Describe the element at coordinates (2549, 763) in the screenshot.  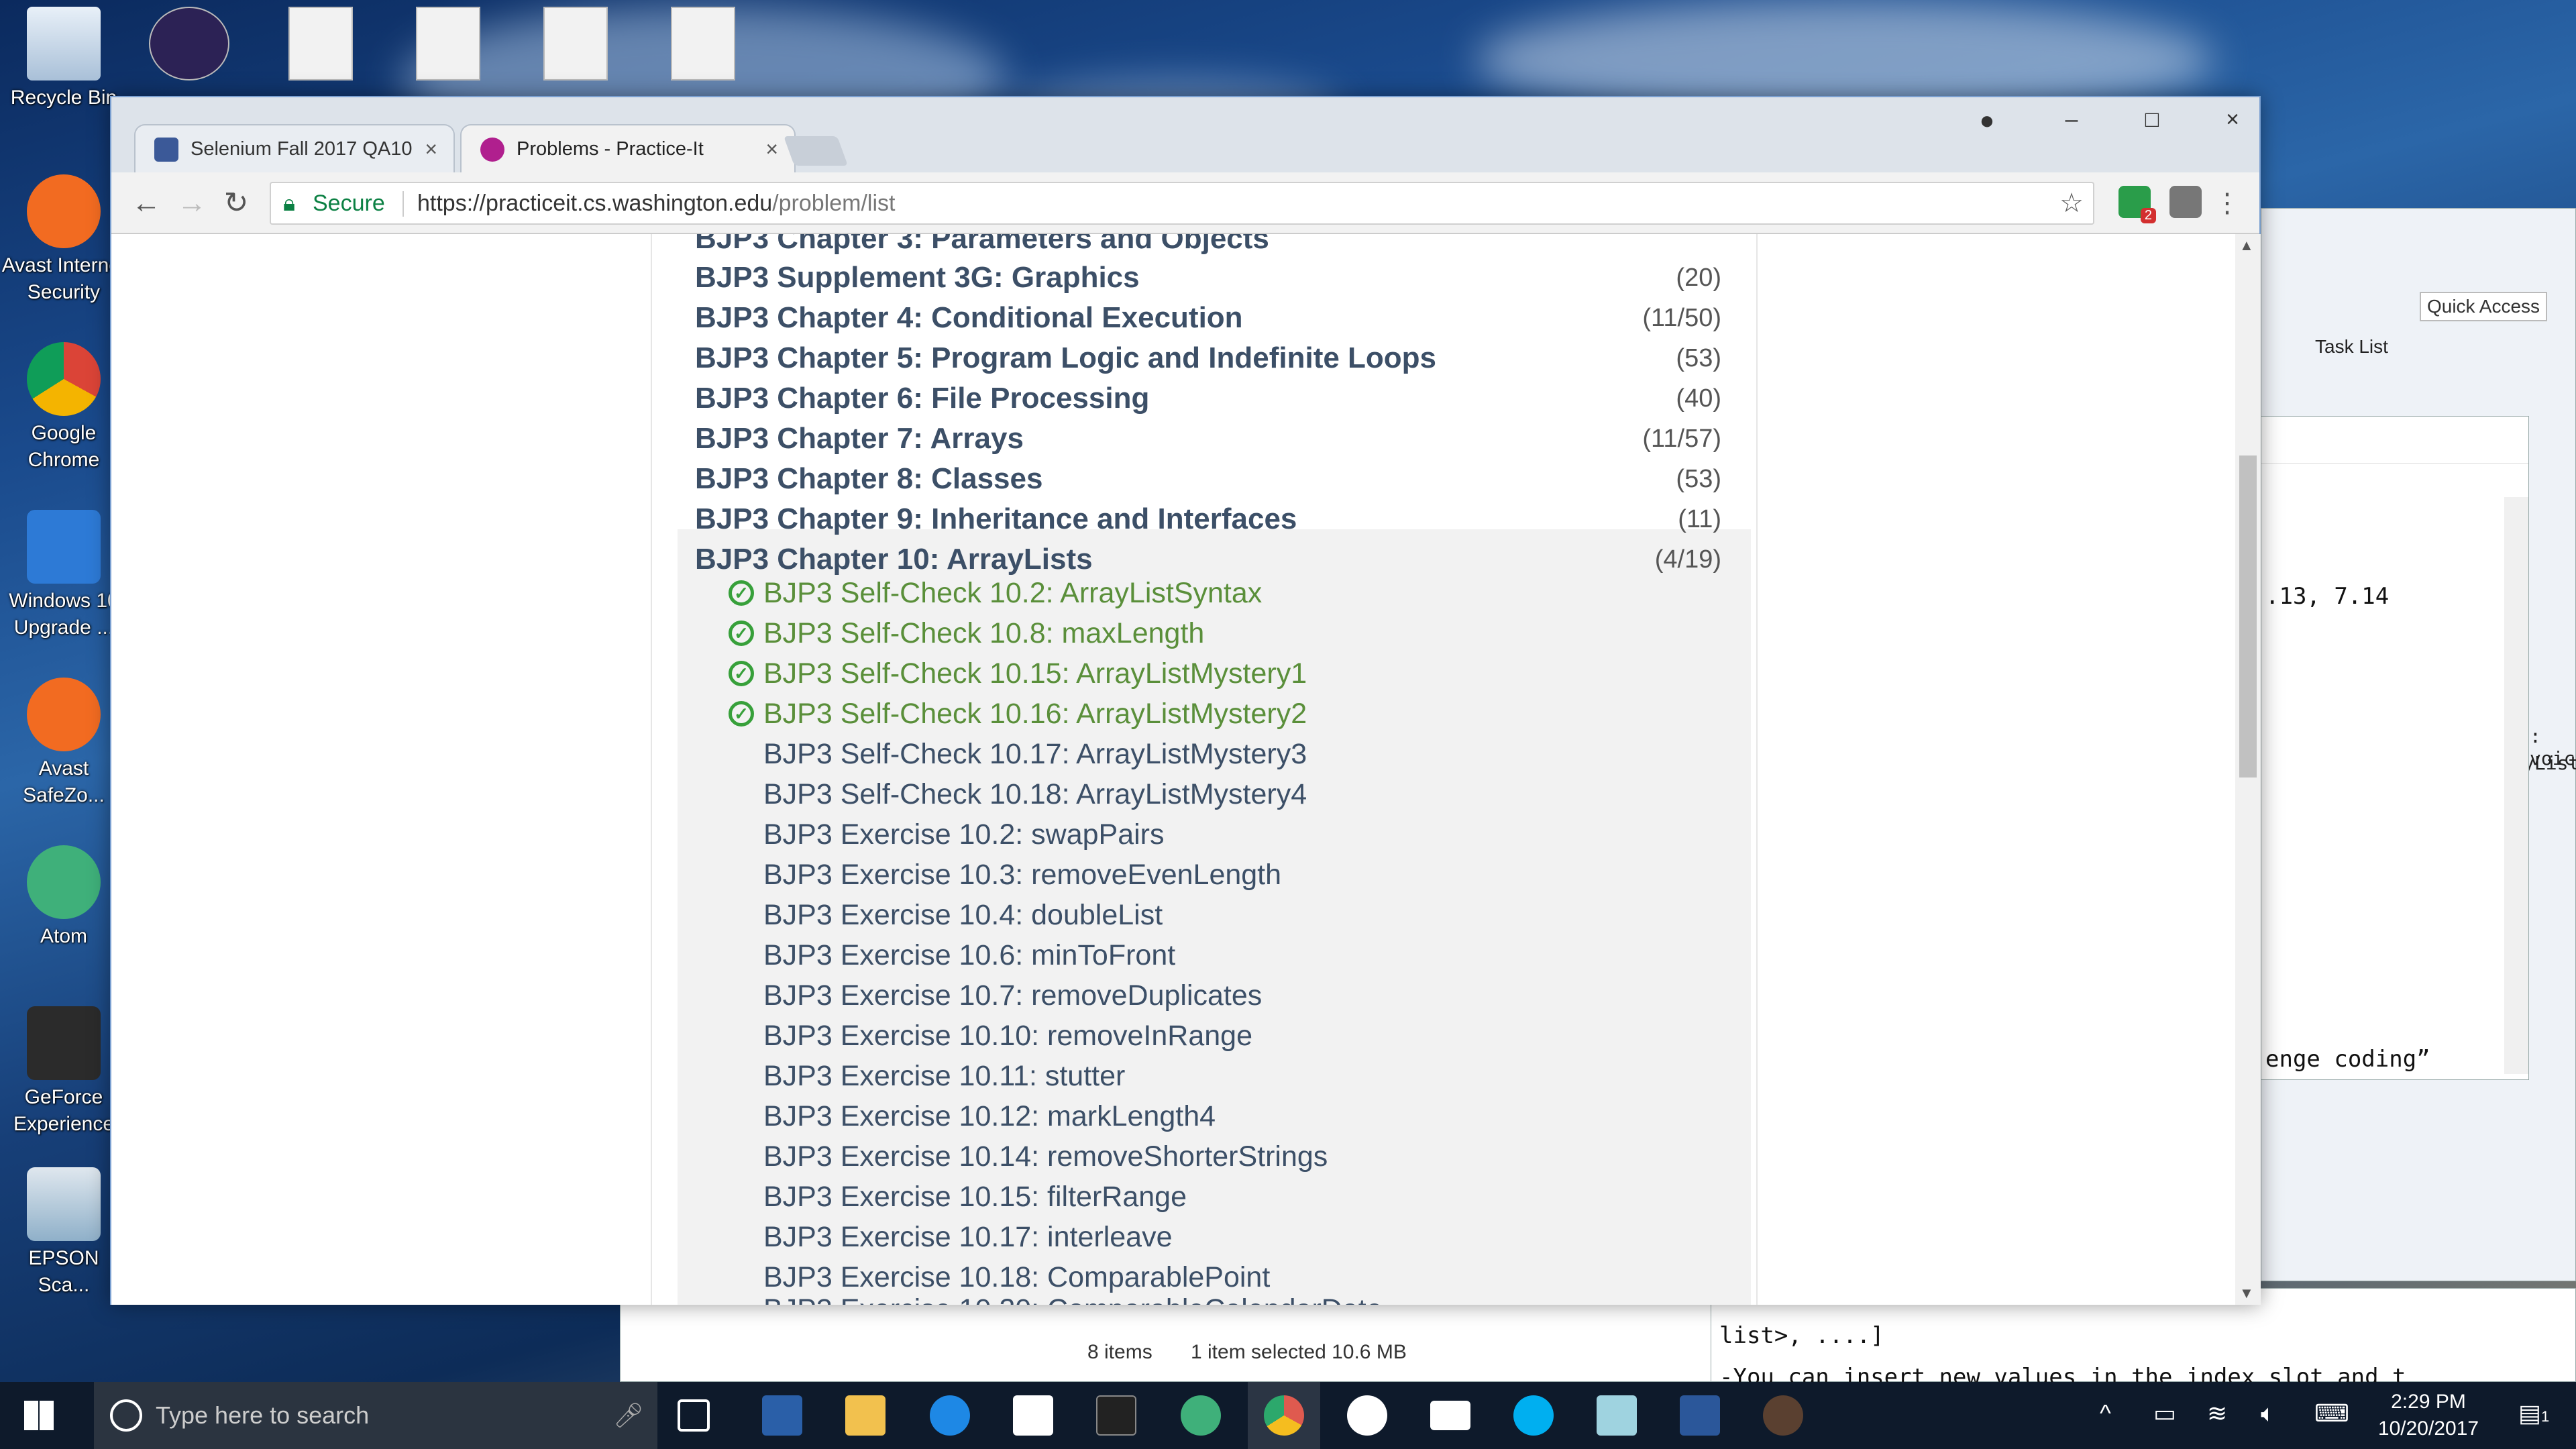
I see `code-fragment: yList‹` at that location.